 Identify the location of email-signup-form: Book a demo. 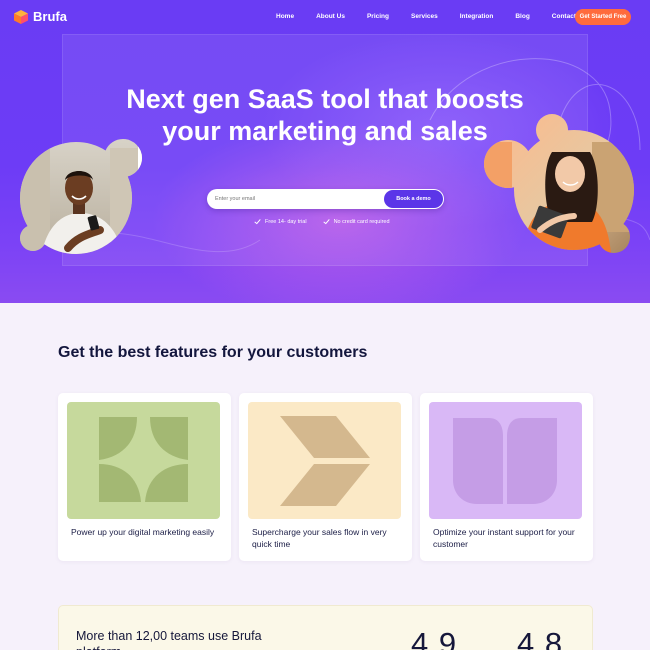
(325, 199).